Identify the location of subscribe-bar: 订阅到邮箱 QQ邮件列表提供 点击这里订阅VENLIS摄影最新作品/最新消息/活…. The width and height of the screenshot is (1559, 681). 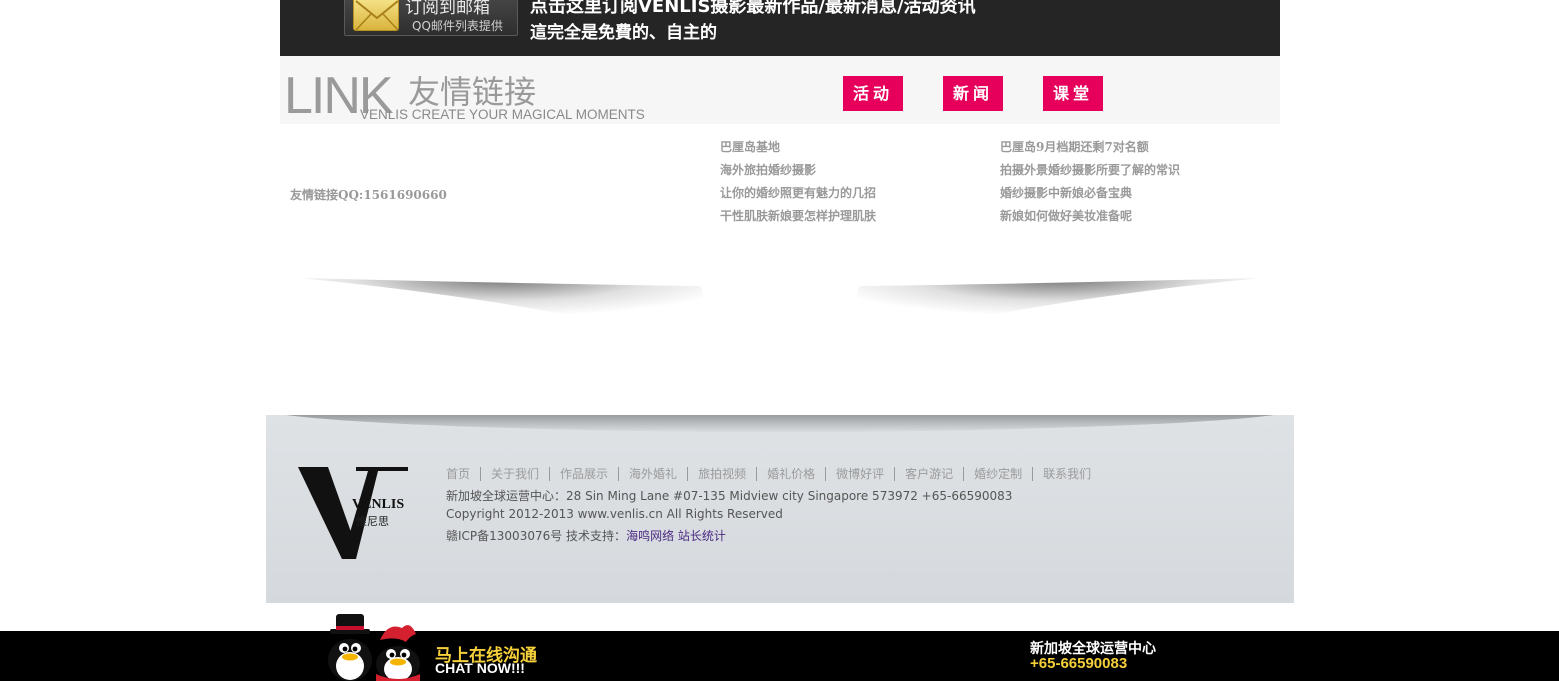
(780, 28).